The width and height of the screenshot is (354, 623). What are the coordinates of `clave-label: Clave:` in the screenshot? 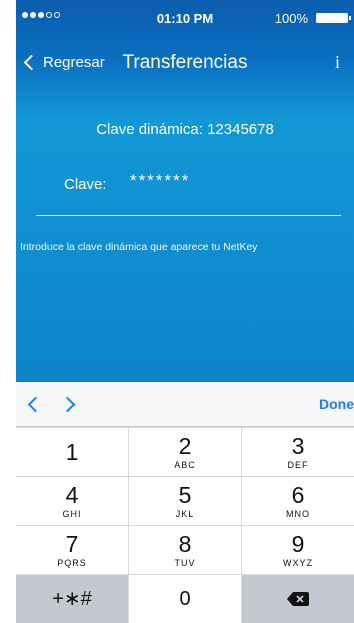 It's located at (85, 184).